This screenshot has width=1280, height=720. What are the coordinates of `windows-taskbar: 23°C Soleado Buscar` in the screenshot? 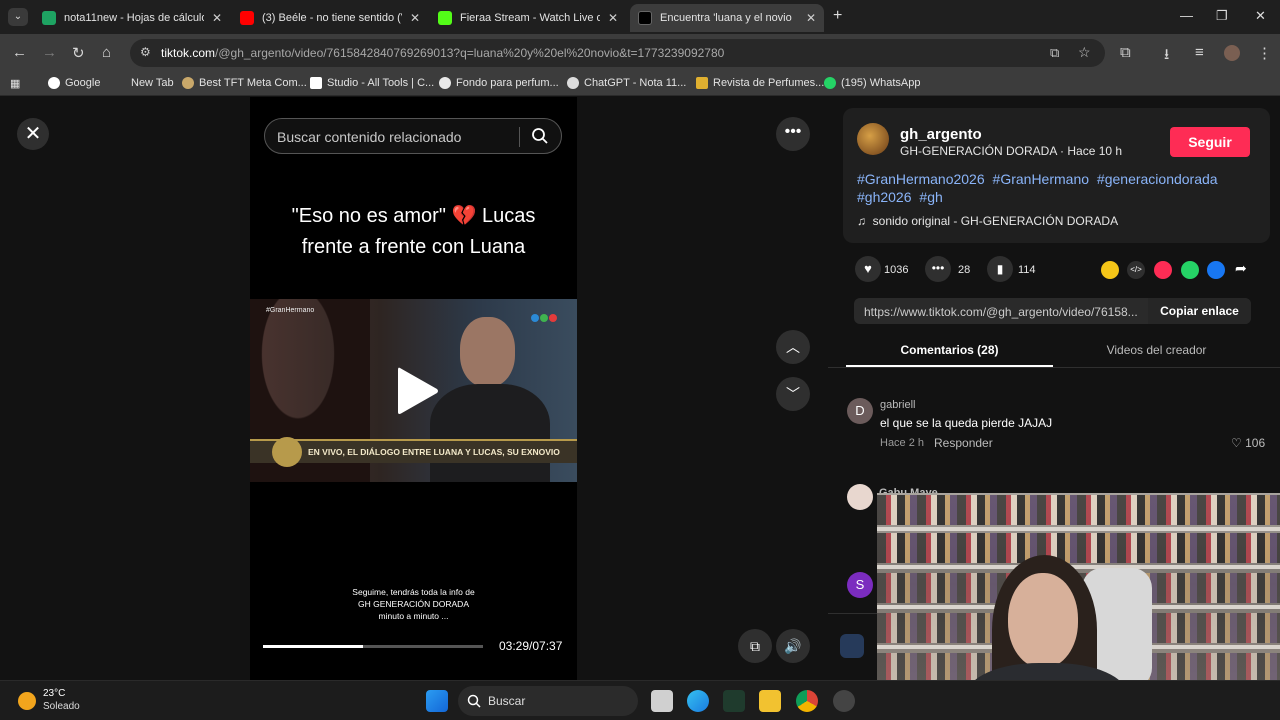 It's located at (640, 700).